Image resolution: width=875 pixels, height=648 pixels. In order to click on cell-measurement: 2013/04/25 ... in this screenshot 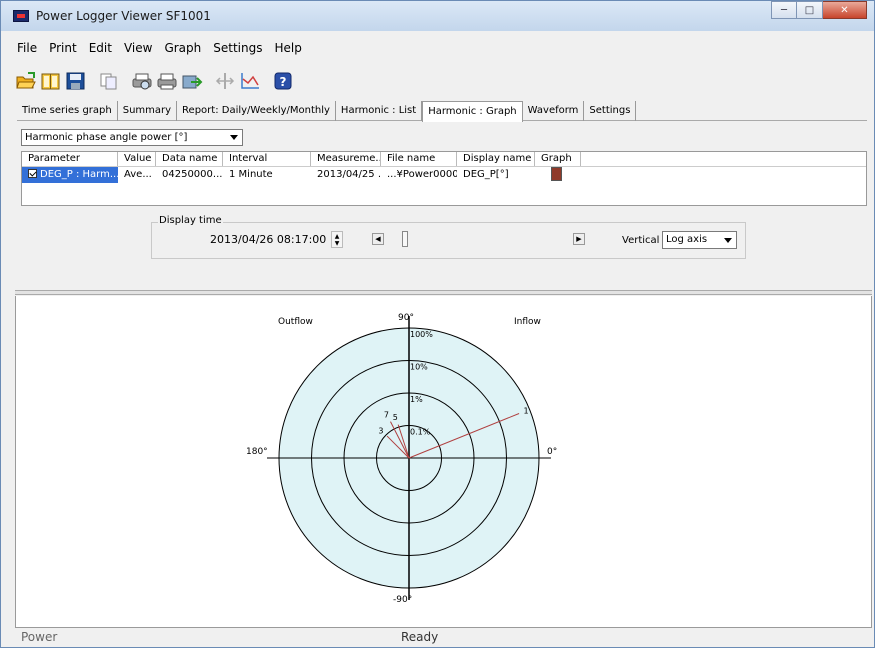, I will do `click(349, 174)`.